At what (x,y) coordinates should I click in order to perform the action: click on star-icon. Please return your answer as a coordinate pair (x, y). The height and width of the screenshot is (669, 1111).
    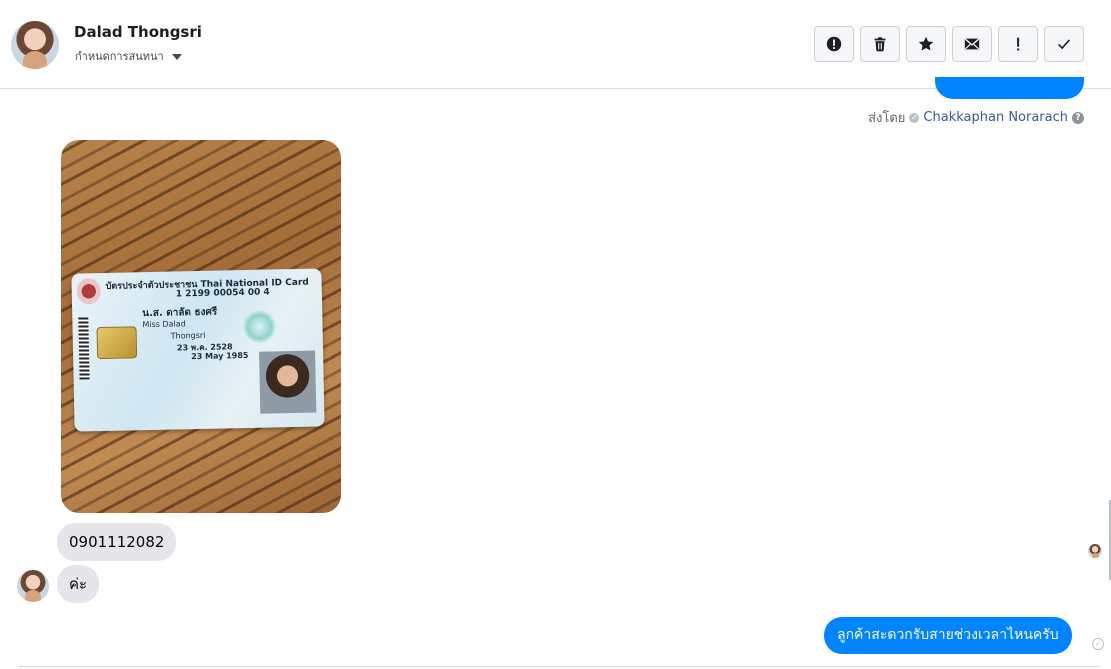
    Looking at the image, I should click on (926, 43).